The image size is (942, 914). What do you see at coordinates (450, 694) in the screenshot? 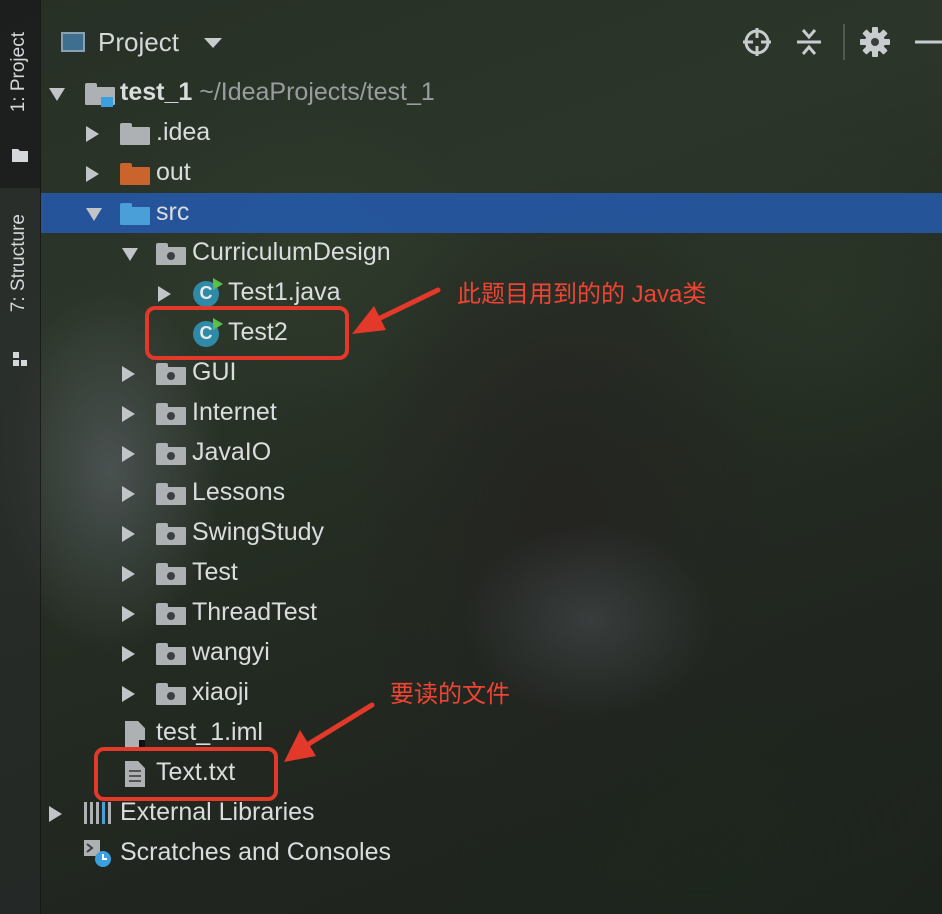
I see `annotation-file-to-read: 要读的文件` at bounding box center [450, 694].